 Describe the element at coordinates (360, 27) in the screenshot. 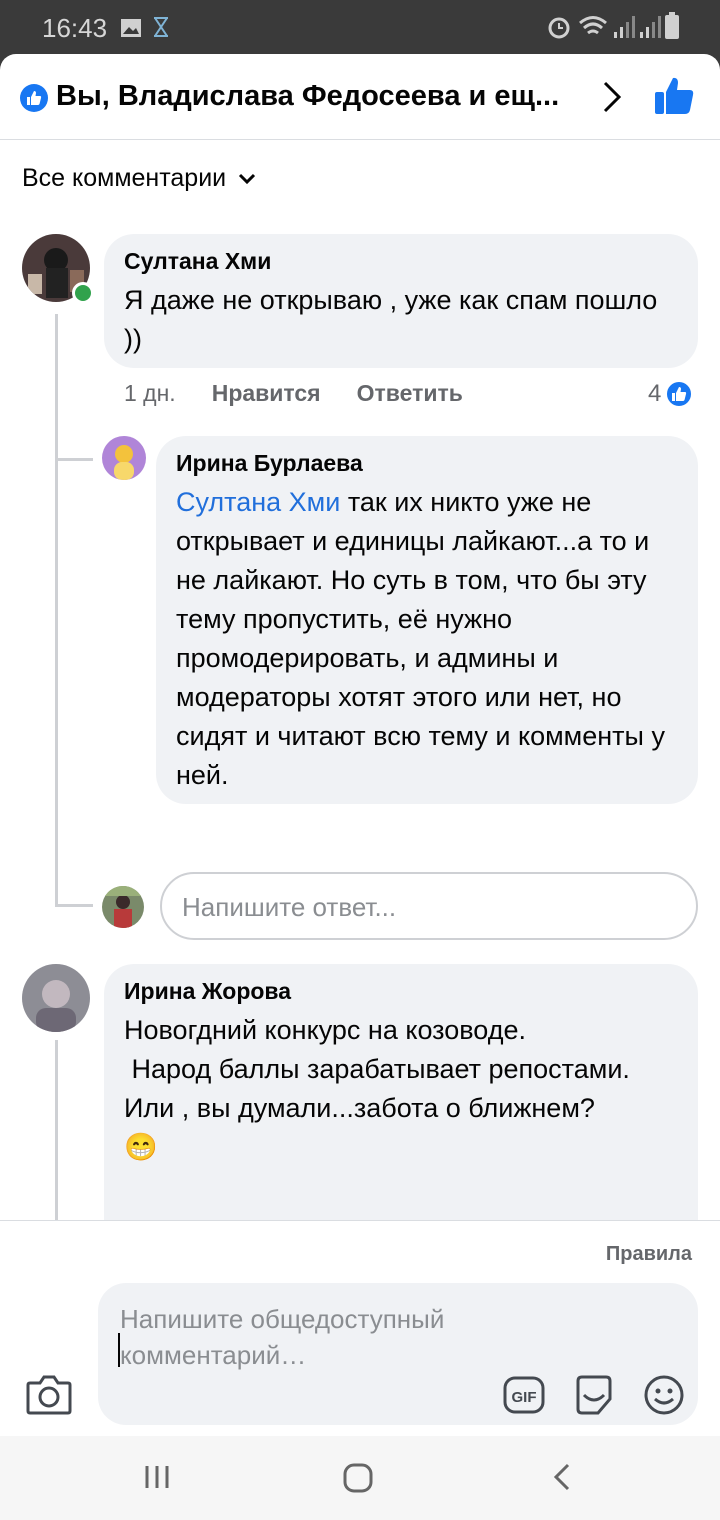

I see `status-bar: 16:43` at that location.